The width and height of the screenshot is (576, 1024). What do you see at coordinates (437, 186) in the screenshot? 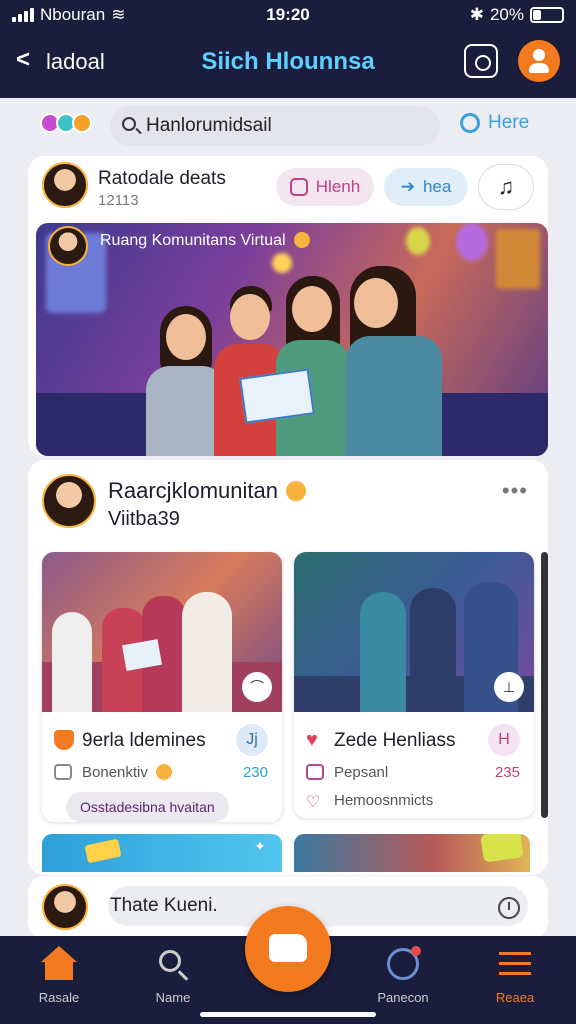
I see `pill-label: hea` at bounding box center [437, 186].